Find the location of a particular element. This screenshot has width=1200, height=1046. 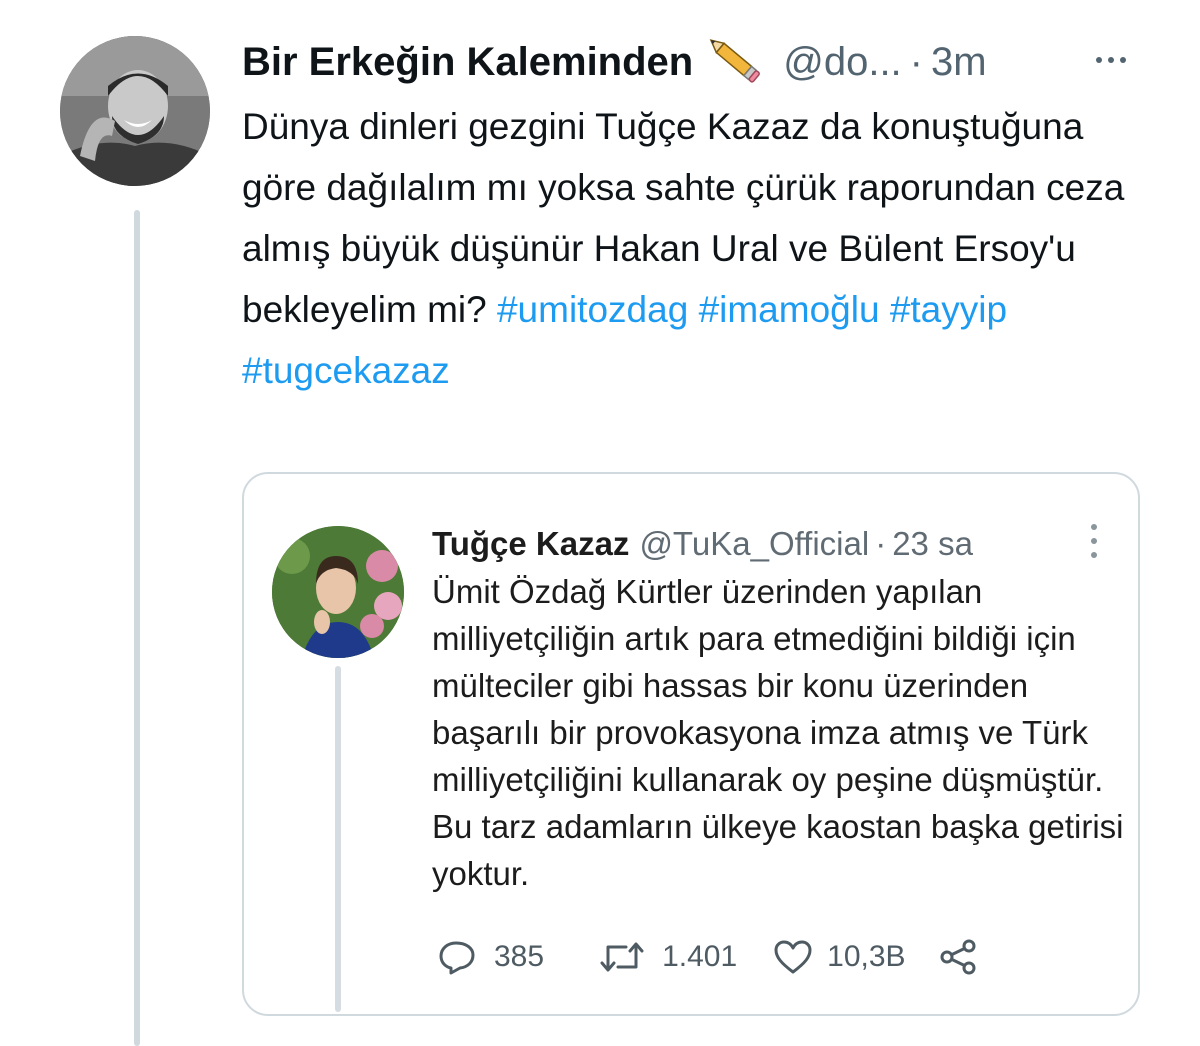

author-avatar is located at coordinates (135, 111).